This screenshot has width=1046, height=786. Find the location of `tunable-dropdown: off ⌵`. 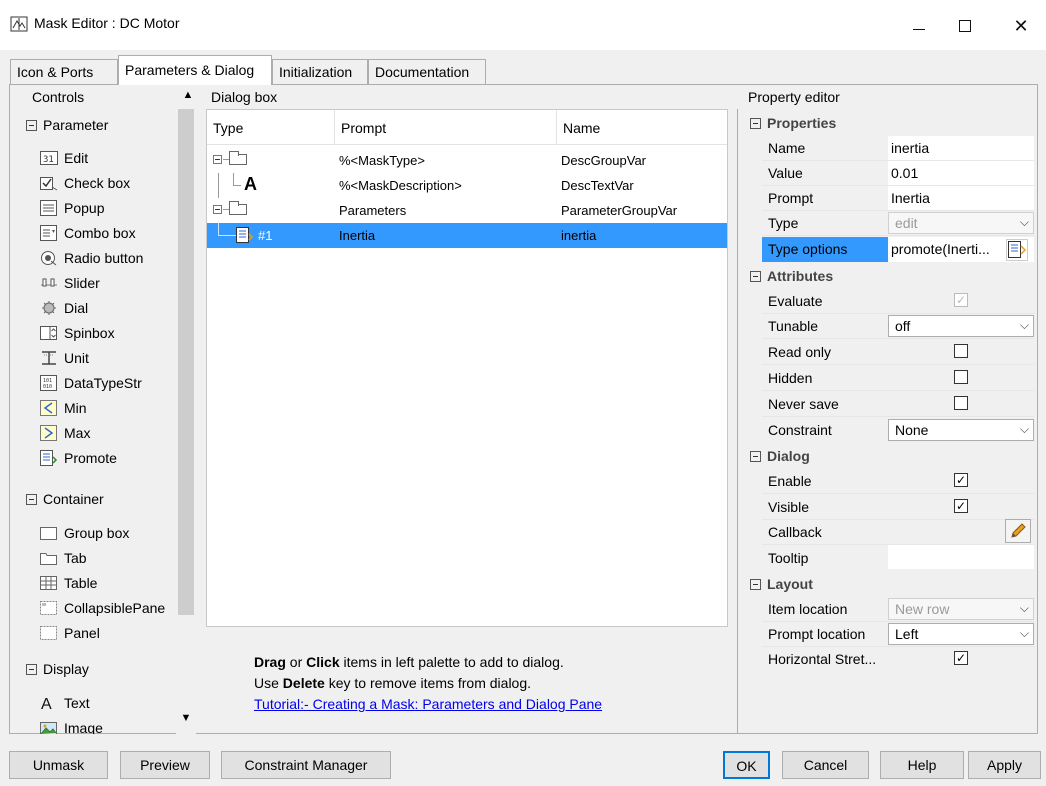

tunable-dropdown: off ⌵ is located at coordinates (961, 326).